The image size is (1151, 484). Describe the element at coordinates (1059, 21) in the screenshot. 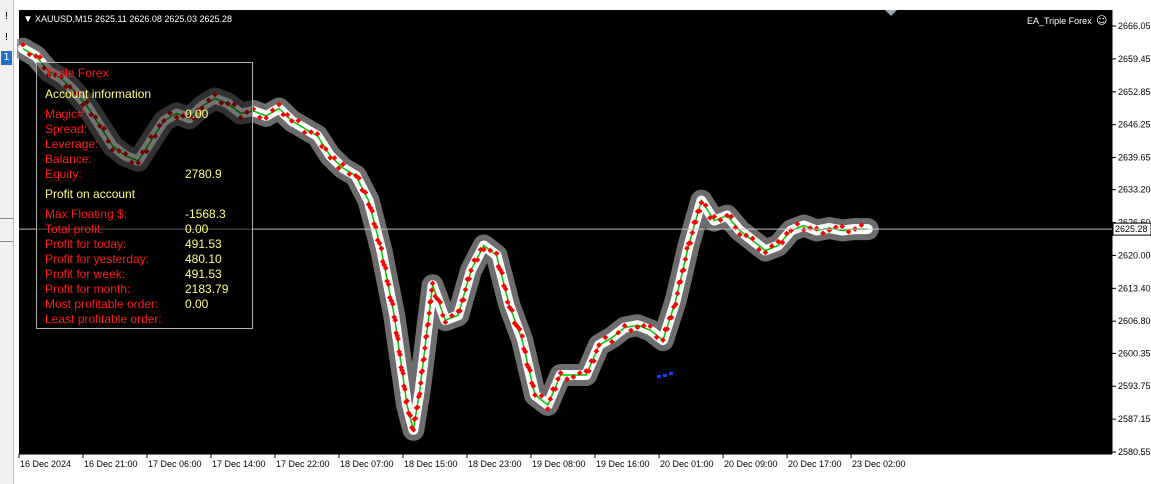

I see `expert-advisor-label: EA_Triple Forex` at that location.